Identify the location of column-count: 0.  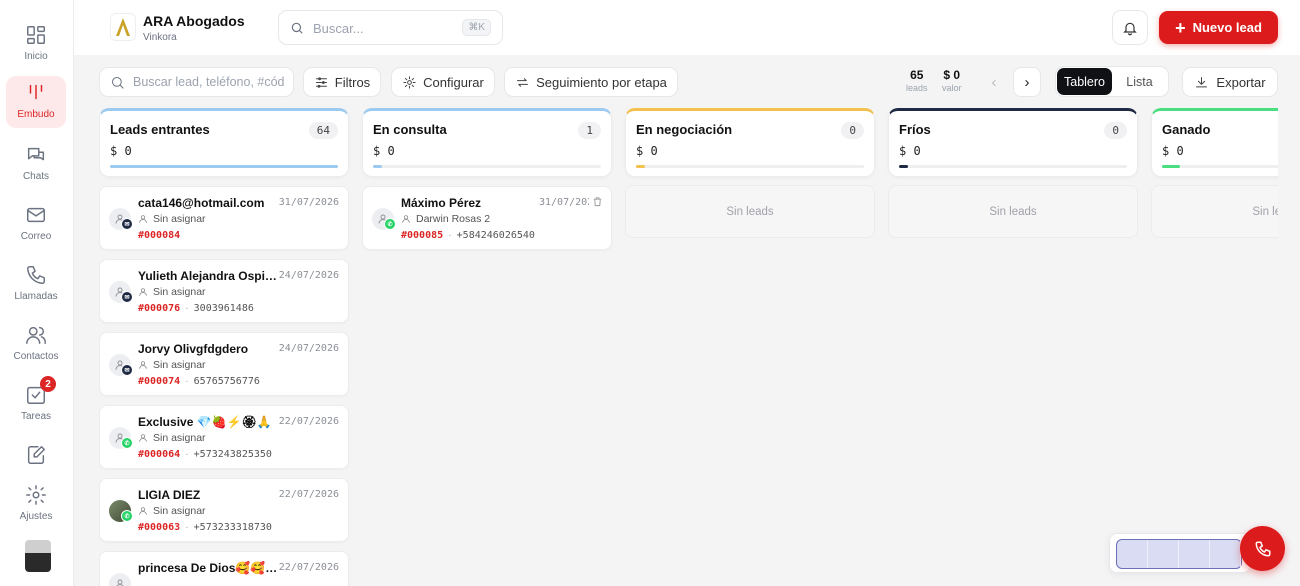
(1115, 130).